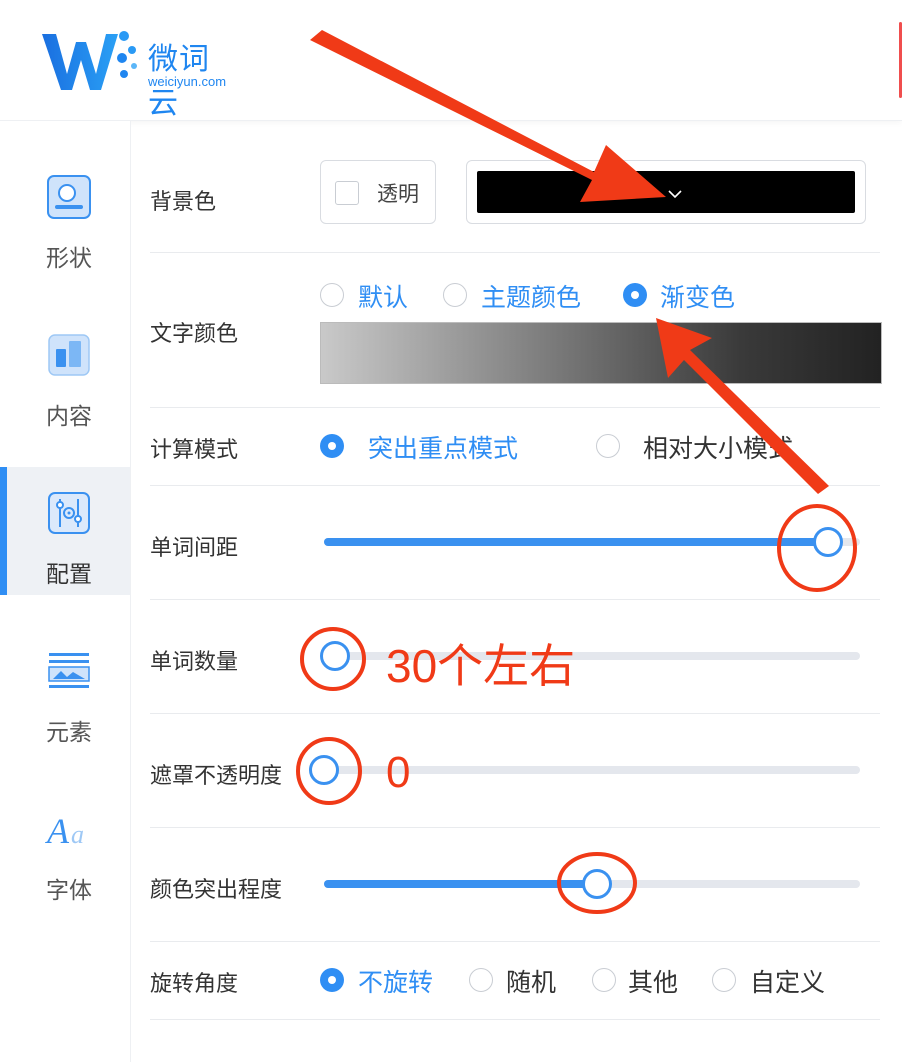 This screenshot has width=902, height=1062. What do you see at coordinates (635, 295) in the screenshot?
I see `radio-gradient` at bounding box center [635, 295].